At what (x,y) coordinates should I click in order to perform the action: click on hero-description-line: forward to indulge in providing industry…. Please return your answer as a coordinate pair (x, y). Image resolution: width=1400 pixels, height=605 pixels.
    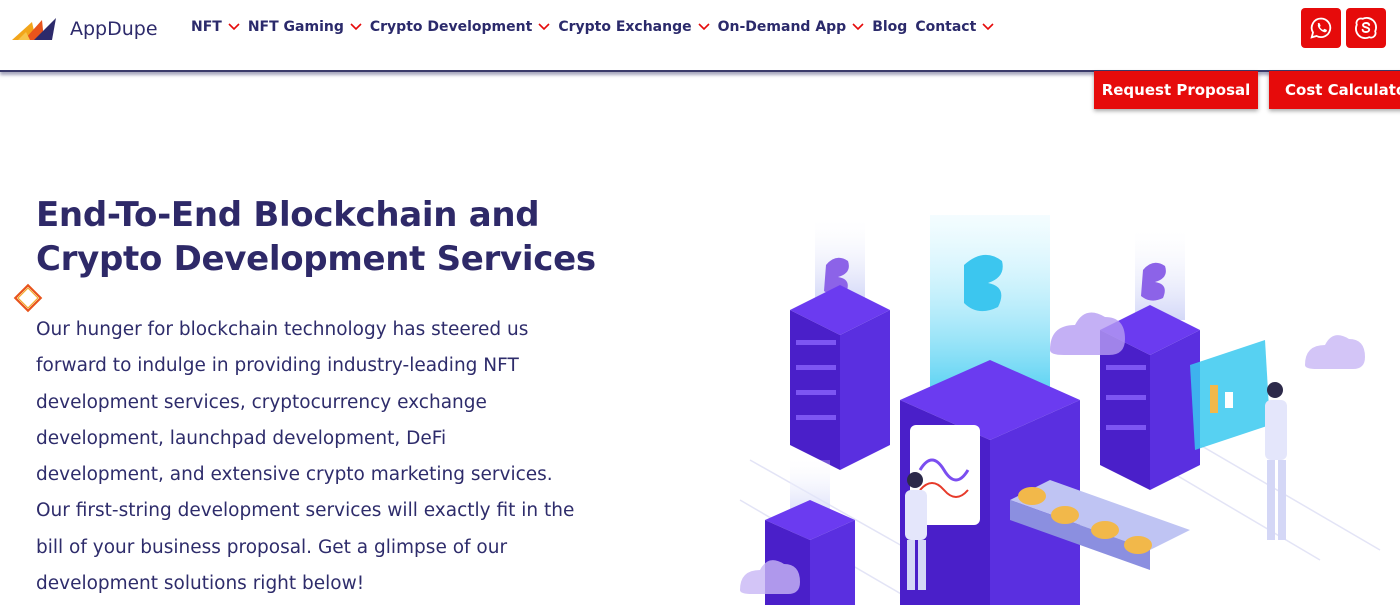
    Looking at the image, I should click on (277, 366).